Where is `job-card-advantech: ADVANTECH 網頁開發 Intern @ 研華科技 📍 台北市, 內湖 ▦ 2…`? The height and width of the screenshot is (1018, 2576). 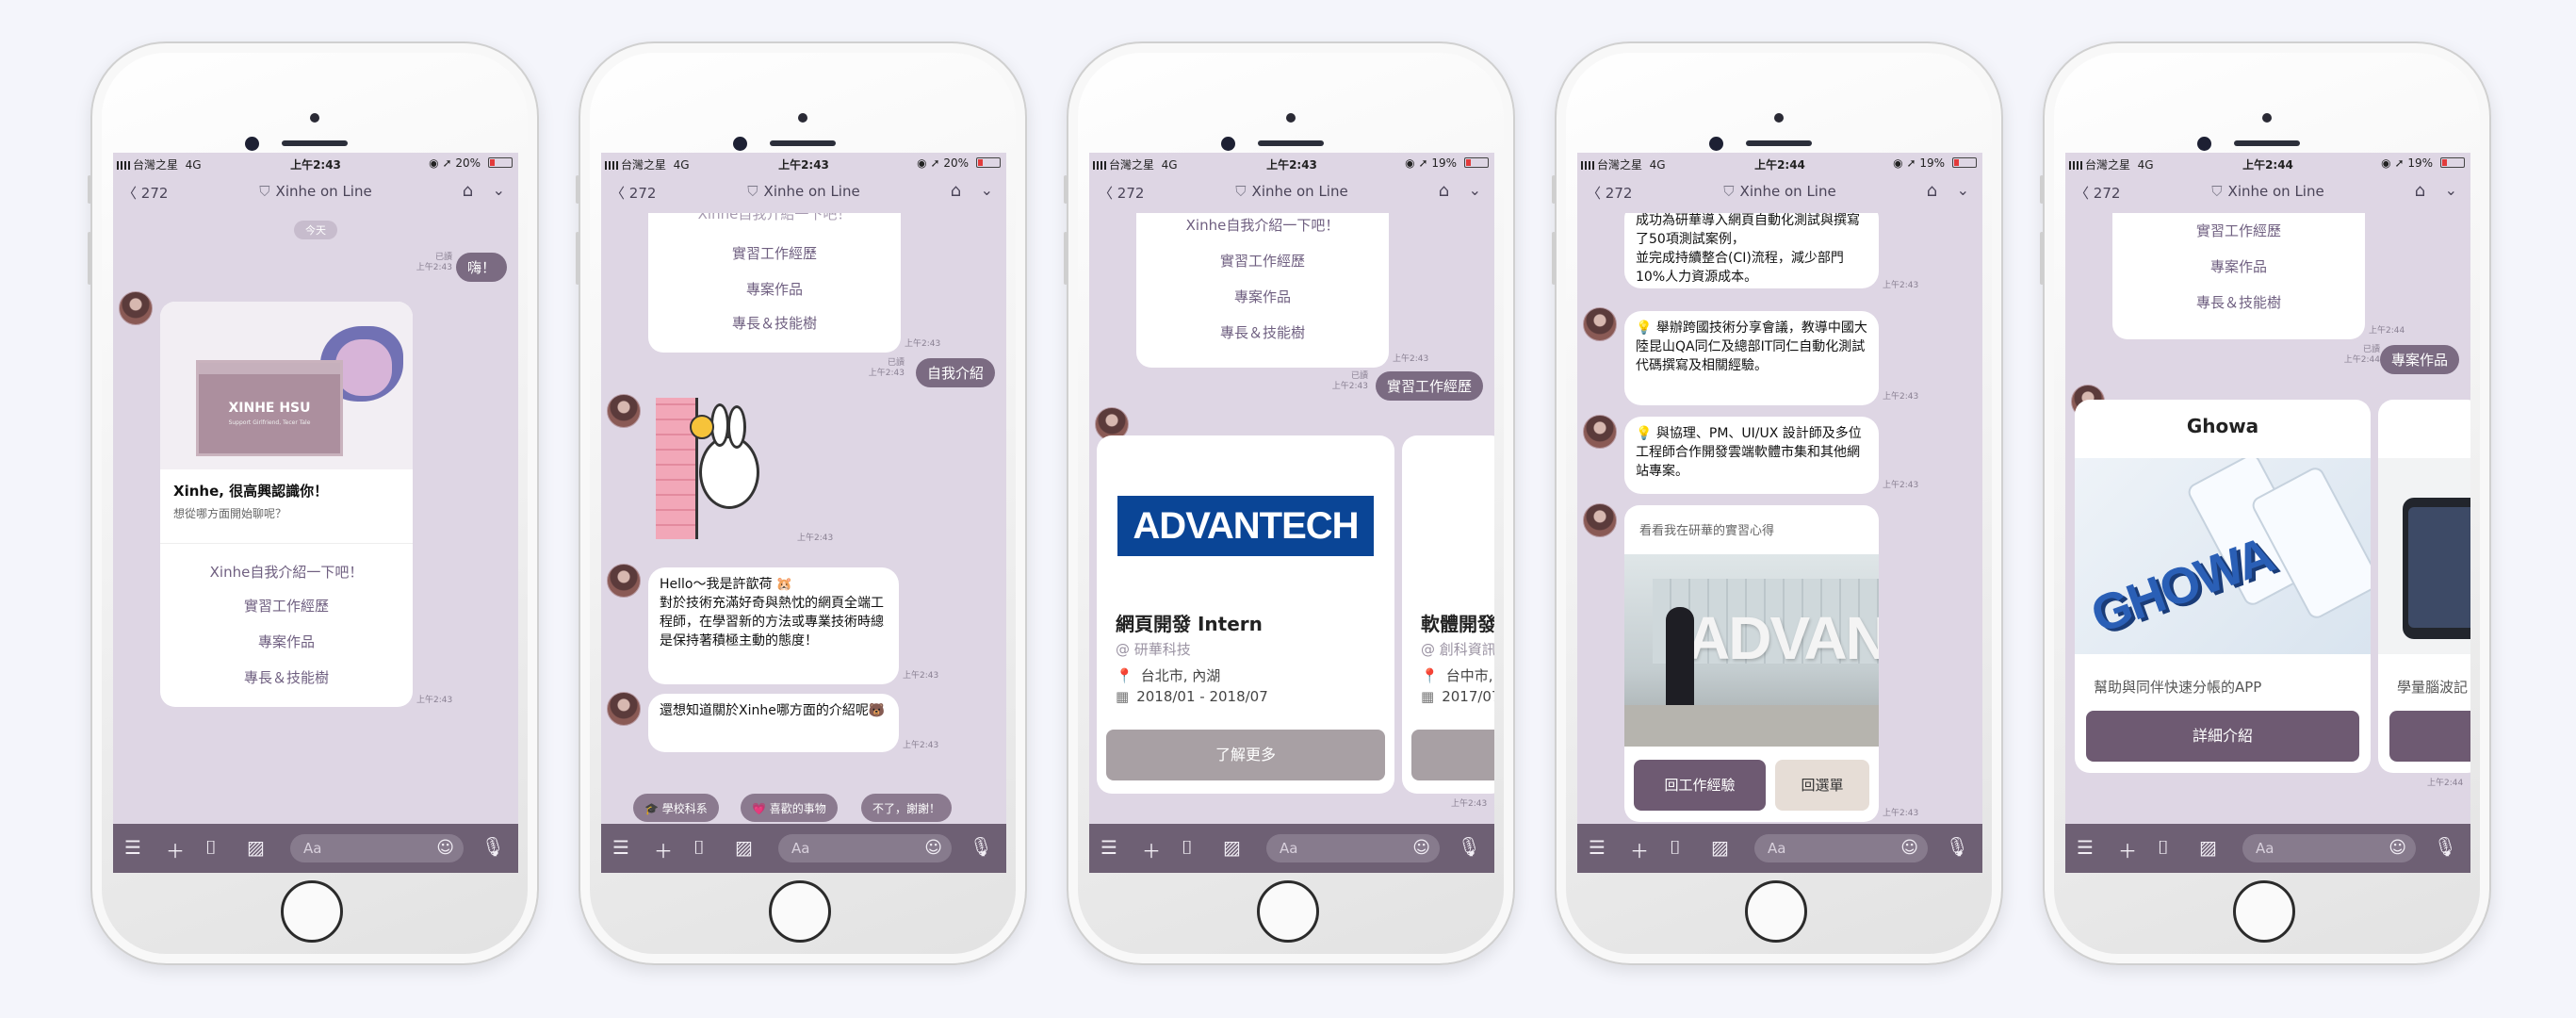
job-card-advantech: ADVANTECH 網頁開發 Intern @ 研華科技 📍 台北市, 內湖 ▦ 2… is located at coordinates (1245, 614).